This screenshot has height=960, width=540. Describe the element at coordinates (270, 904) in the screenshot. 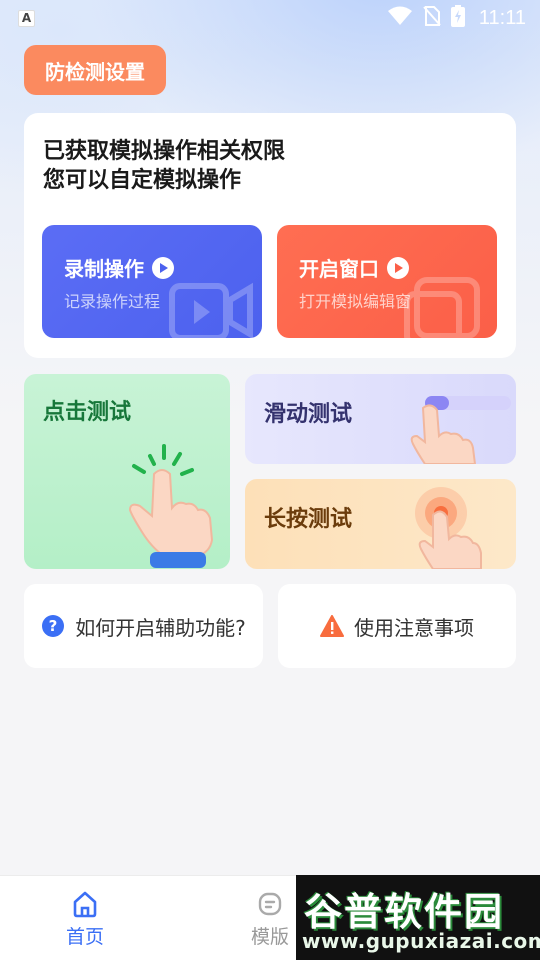

I see `template-icon` at that location.